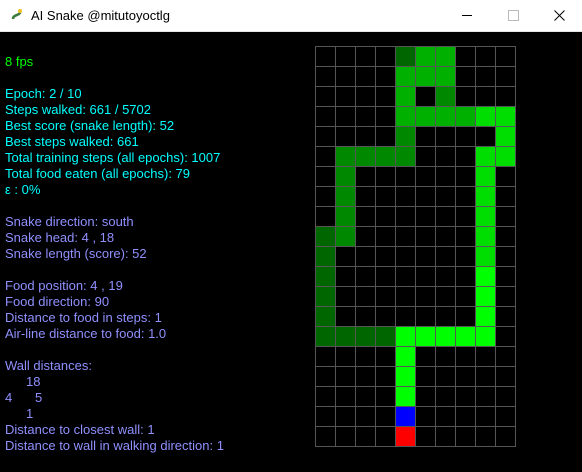 The width and height of the screenshot is (582, 472). Describe the element at coordinates (17, 15) in the screenshot. I see `pygame-snake-icon` at that location.